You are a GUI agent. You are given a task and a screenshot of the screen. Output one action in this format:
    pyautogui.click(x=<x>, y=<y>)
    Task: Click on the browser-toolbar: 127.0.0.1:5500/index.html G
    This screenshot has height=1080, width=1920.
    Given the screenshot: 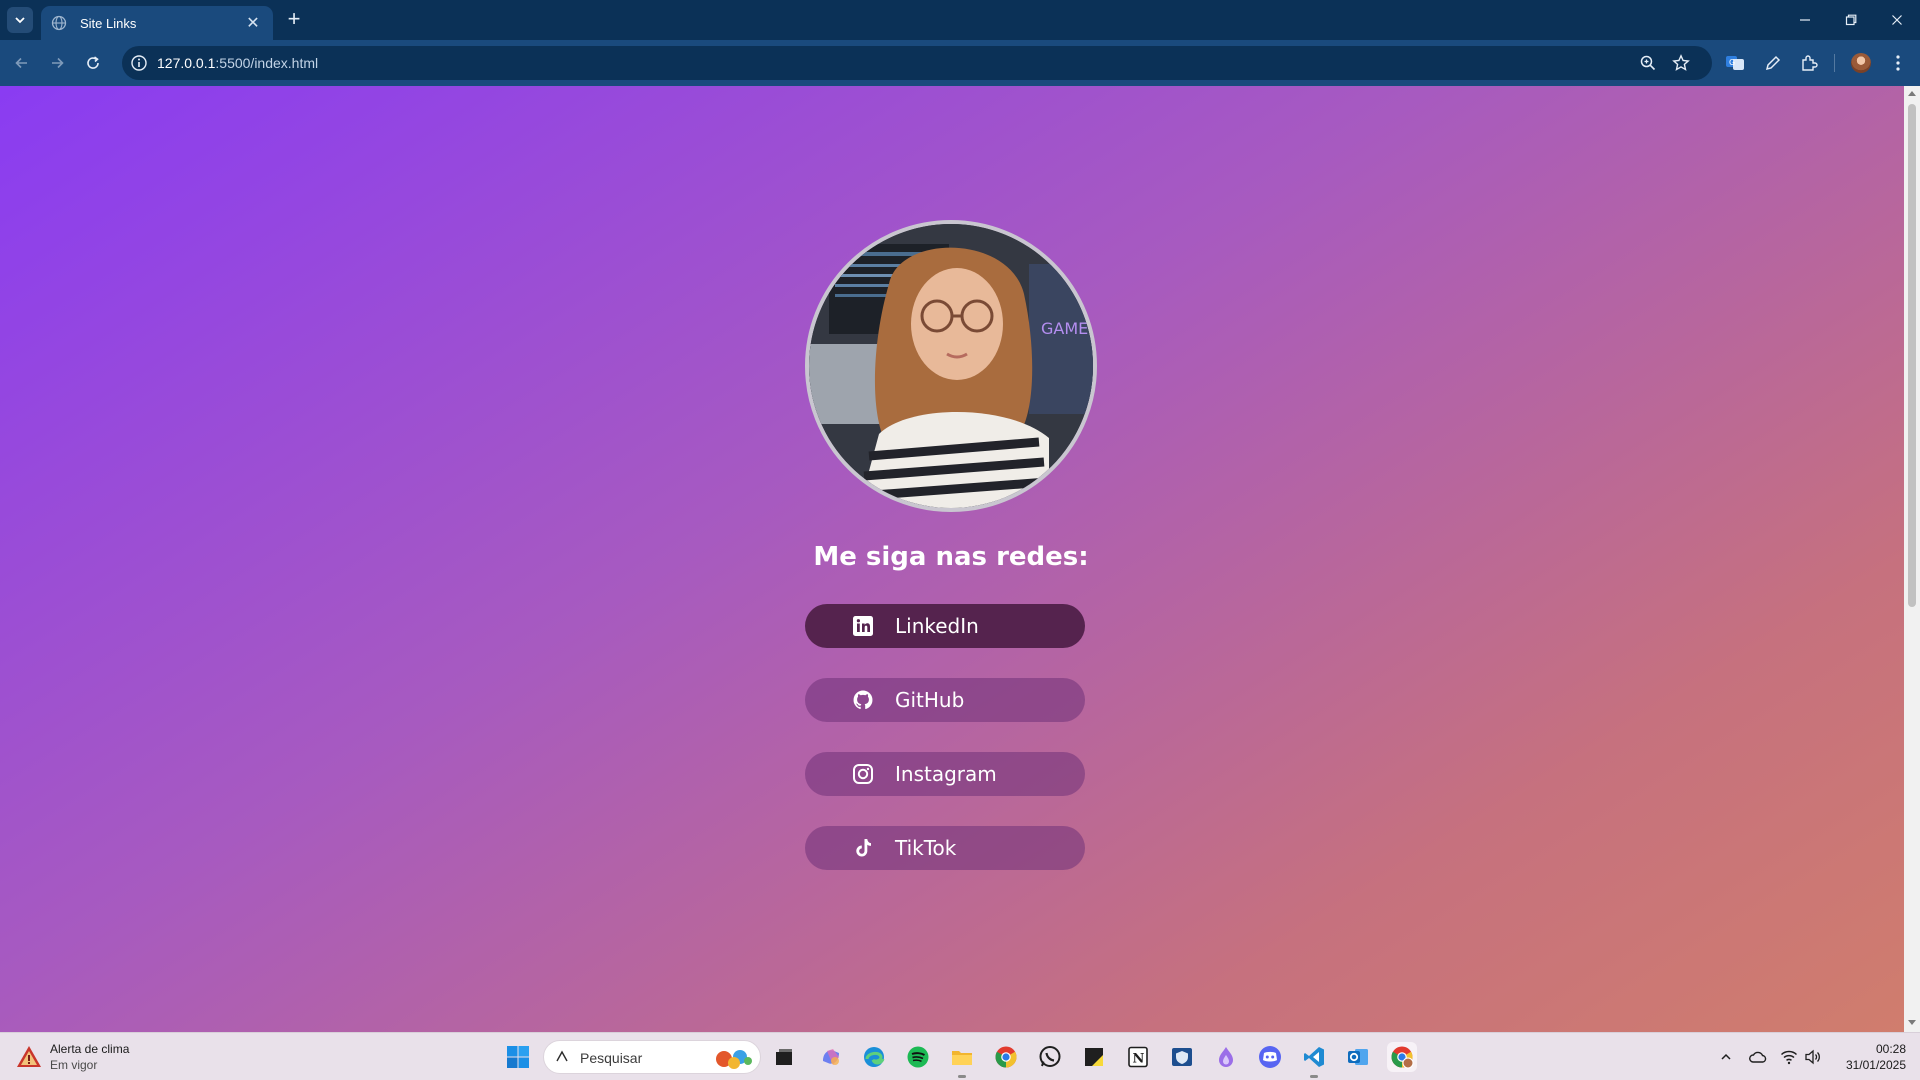 What is the action you would take?
    pyautogui.click(x=960, y=63)
    